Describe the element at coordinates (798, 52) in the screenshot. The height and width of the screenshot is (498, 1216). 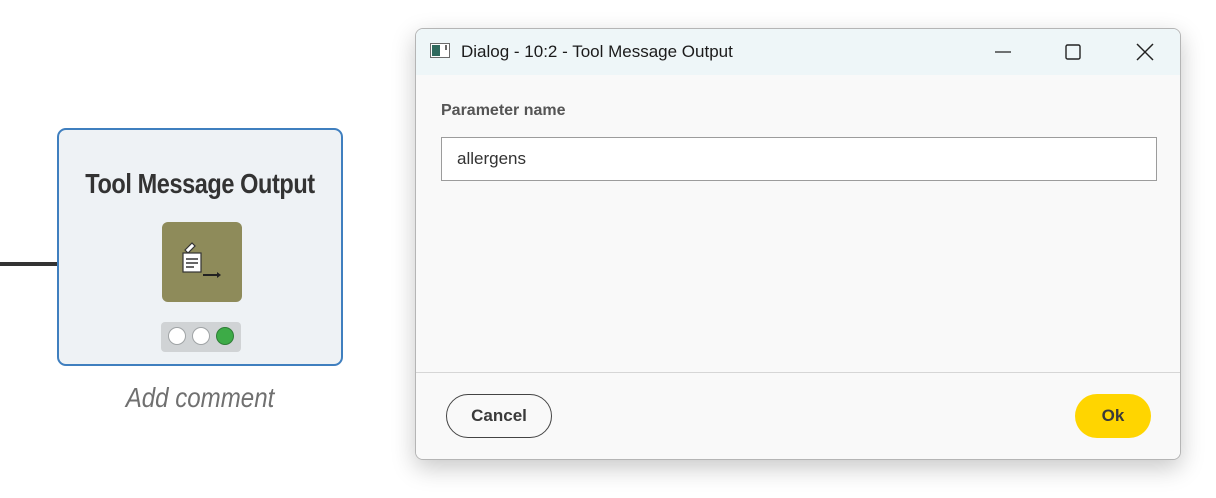
I see `dialog-titlebar: Dialog - 10:2 - Tool Message Output` at that location.